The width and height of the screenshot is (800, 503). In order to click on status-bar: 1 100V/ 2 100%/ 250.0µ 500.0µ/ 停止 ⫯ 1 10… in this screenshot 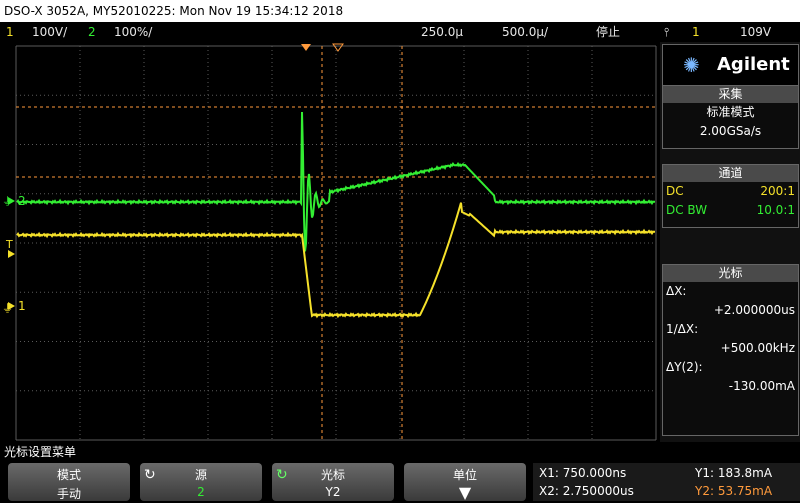, I will do `click(400, 32)`.